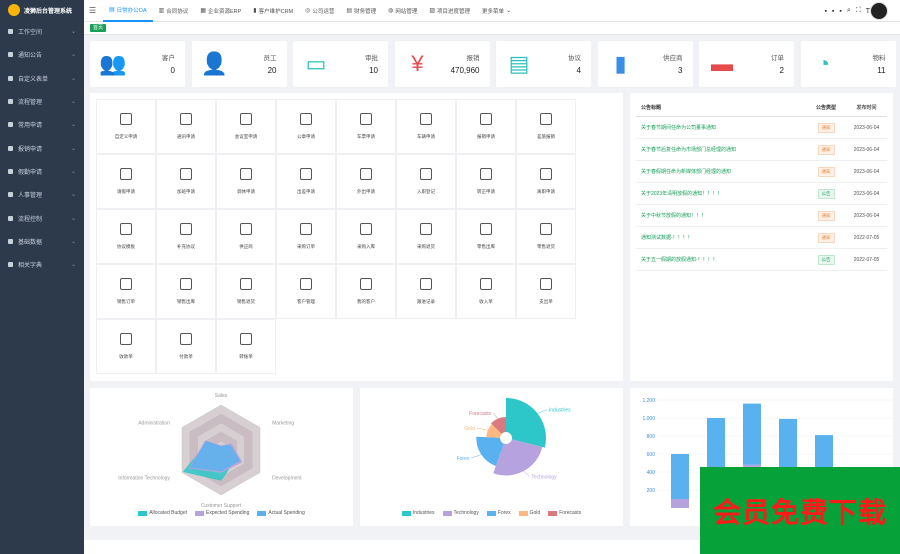 The width and height of the screenshot is (900, 554). I want to click on app-shortcut: 自定义申请, so click(126, 126).